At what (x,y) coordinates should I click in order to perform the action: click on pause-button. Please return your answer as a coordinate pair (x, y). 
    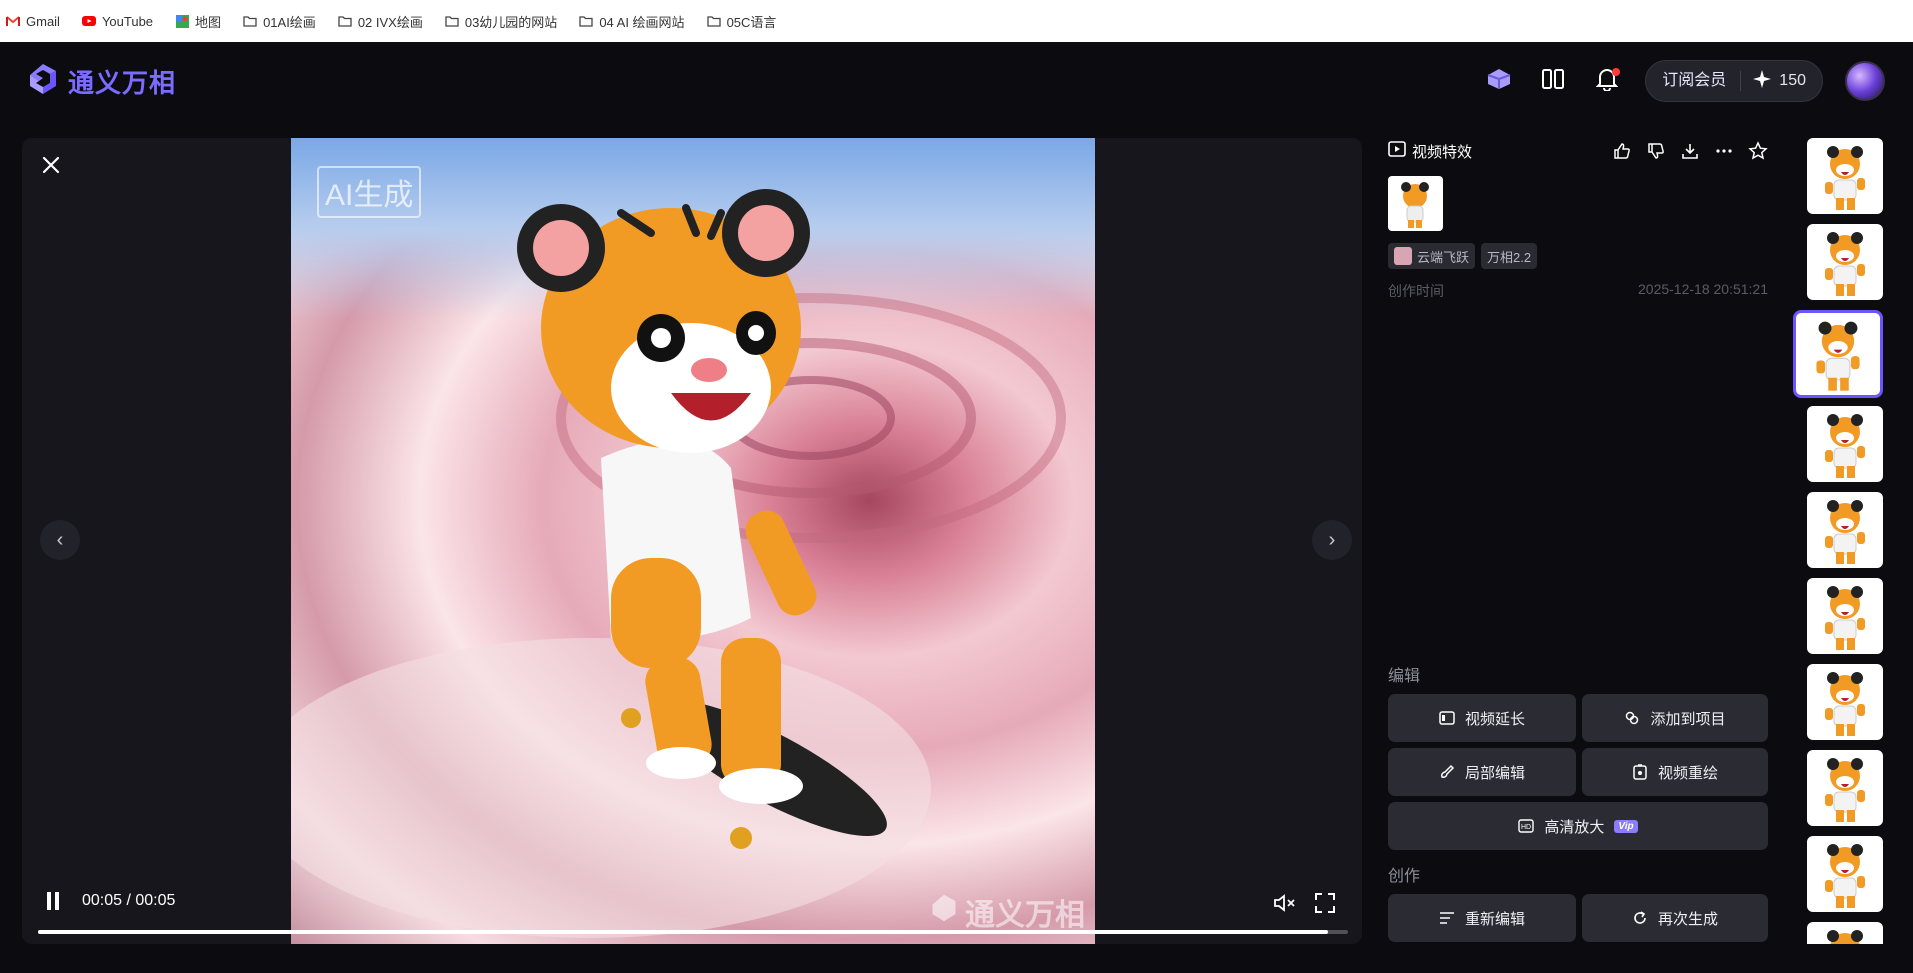
    Looking at the image, I should click on (53, 903).